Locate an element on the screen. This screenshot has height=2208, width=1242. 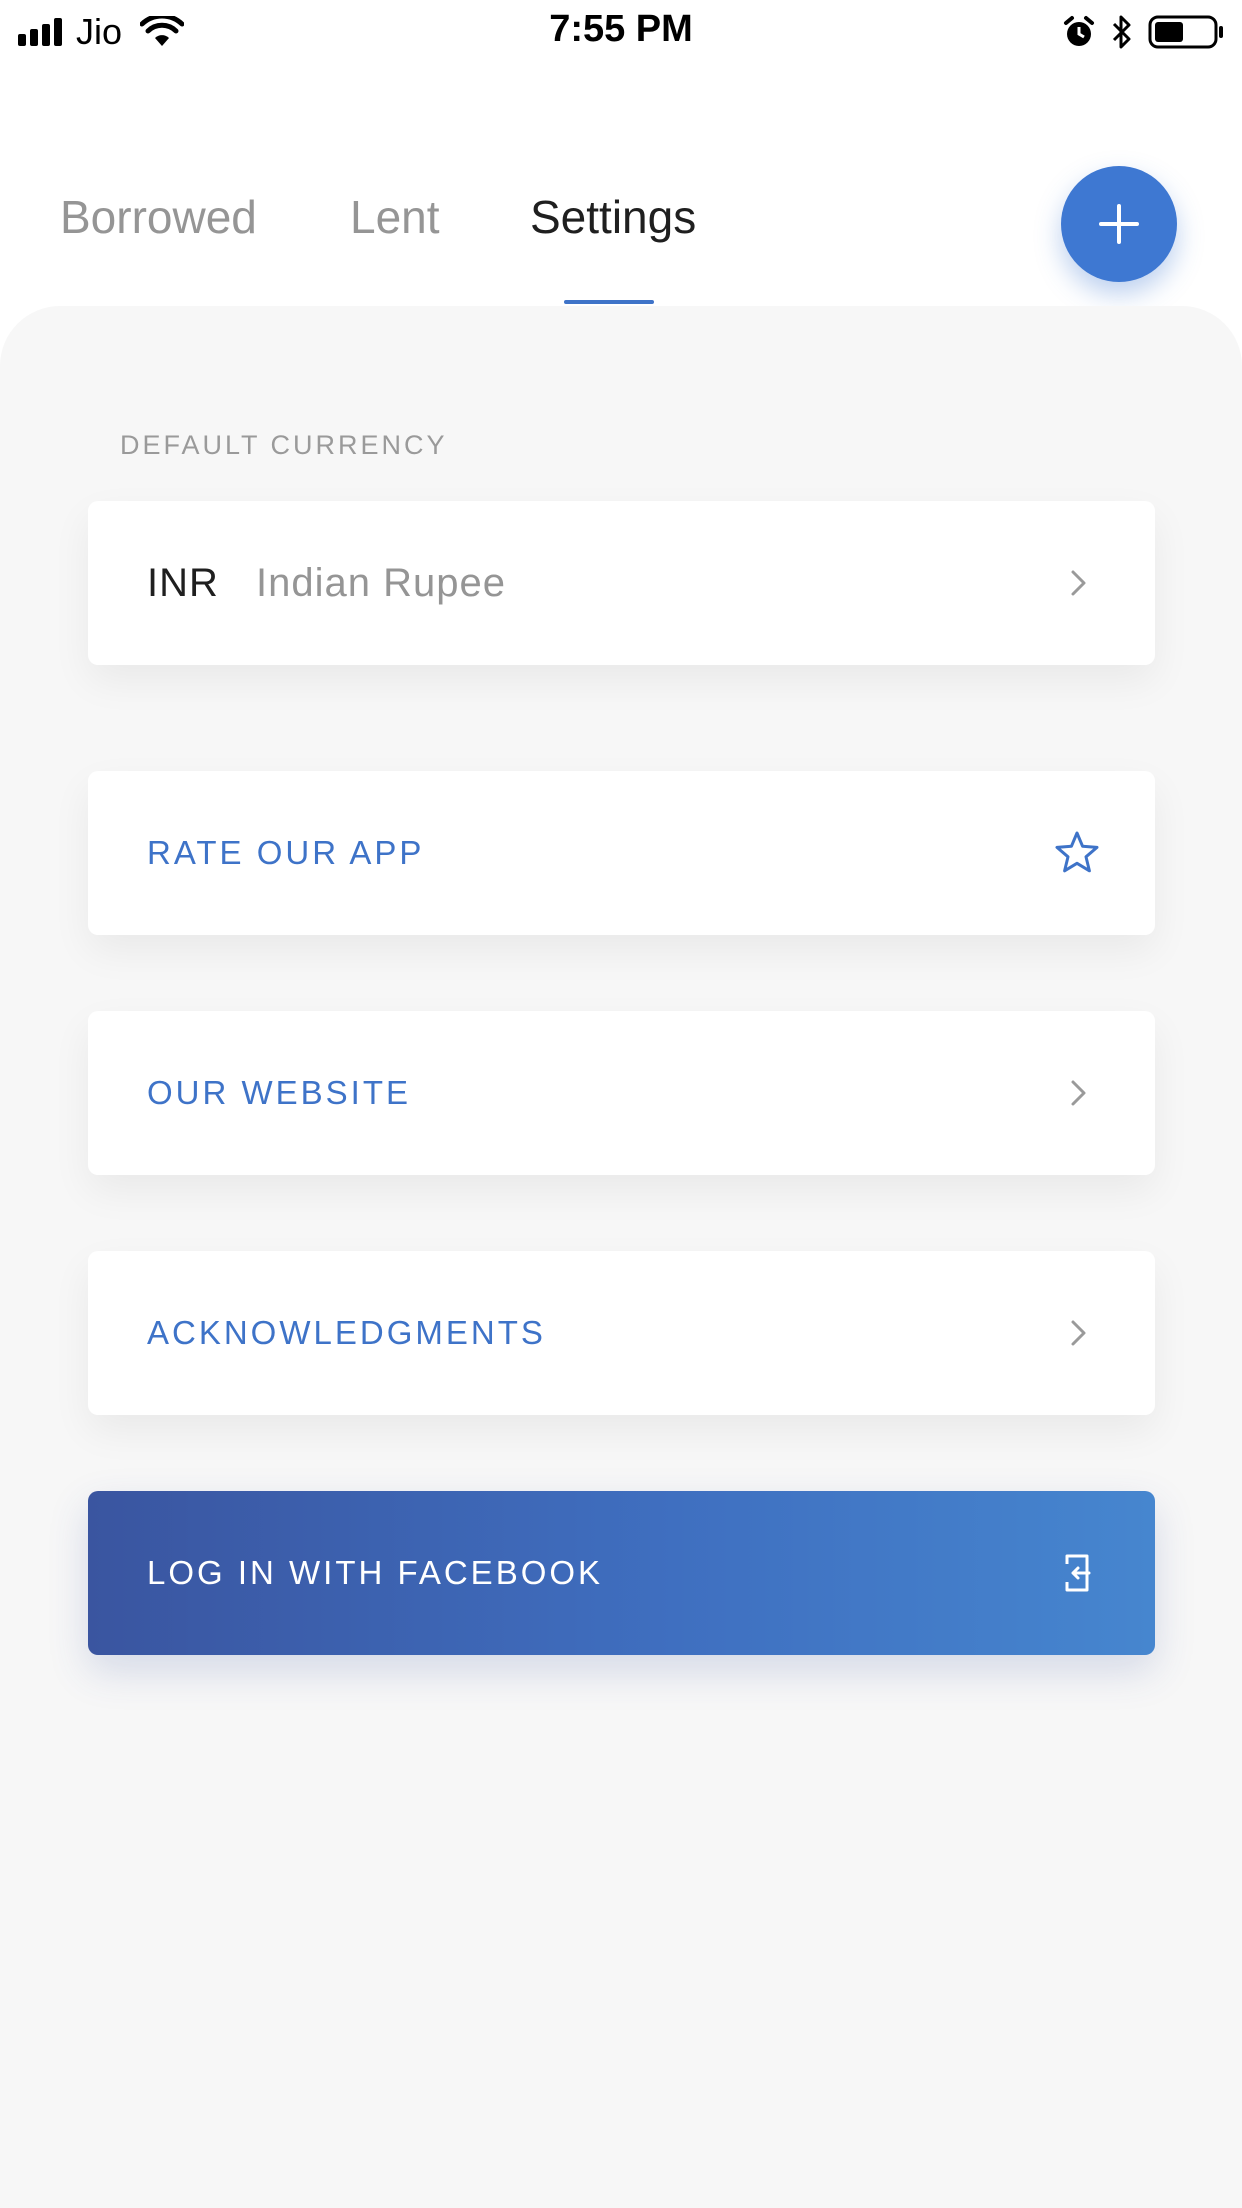
add-button is located at coordinates (1119, 224).